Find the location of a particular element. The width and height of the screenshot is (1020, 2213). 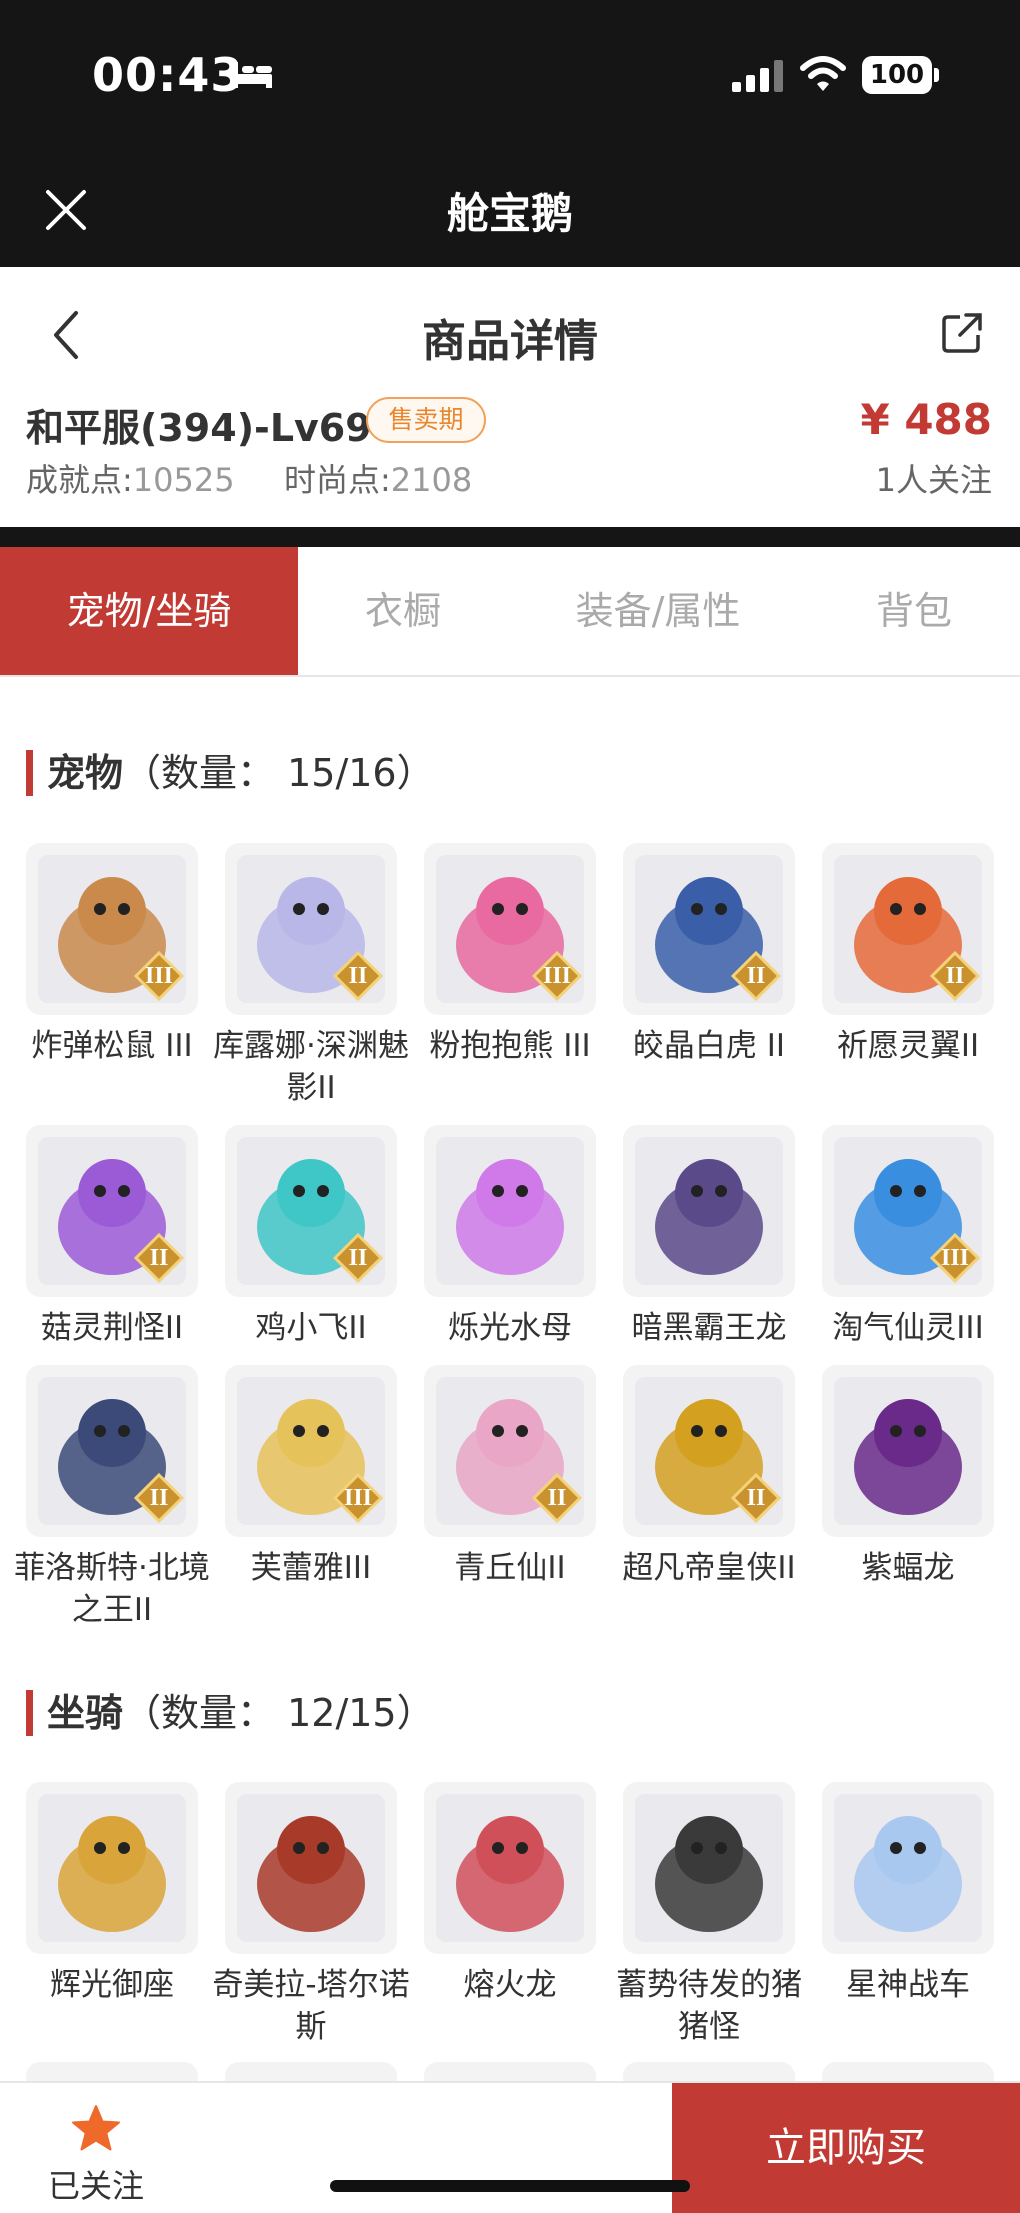

pets-section-title: 宠物（数量： 15/16） is located at coordinates (230, 773).